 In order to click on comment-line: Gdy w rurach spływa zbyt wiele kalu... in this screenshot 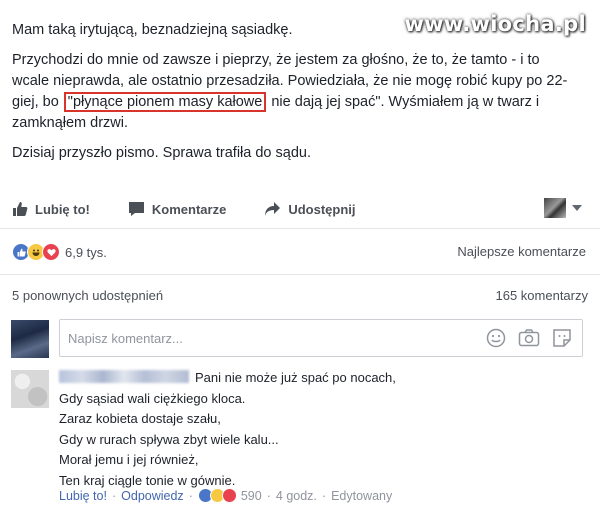, I will do `click(169, 439)`.